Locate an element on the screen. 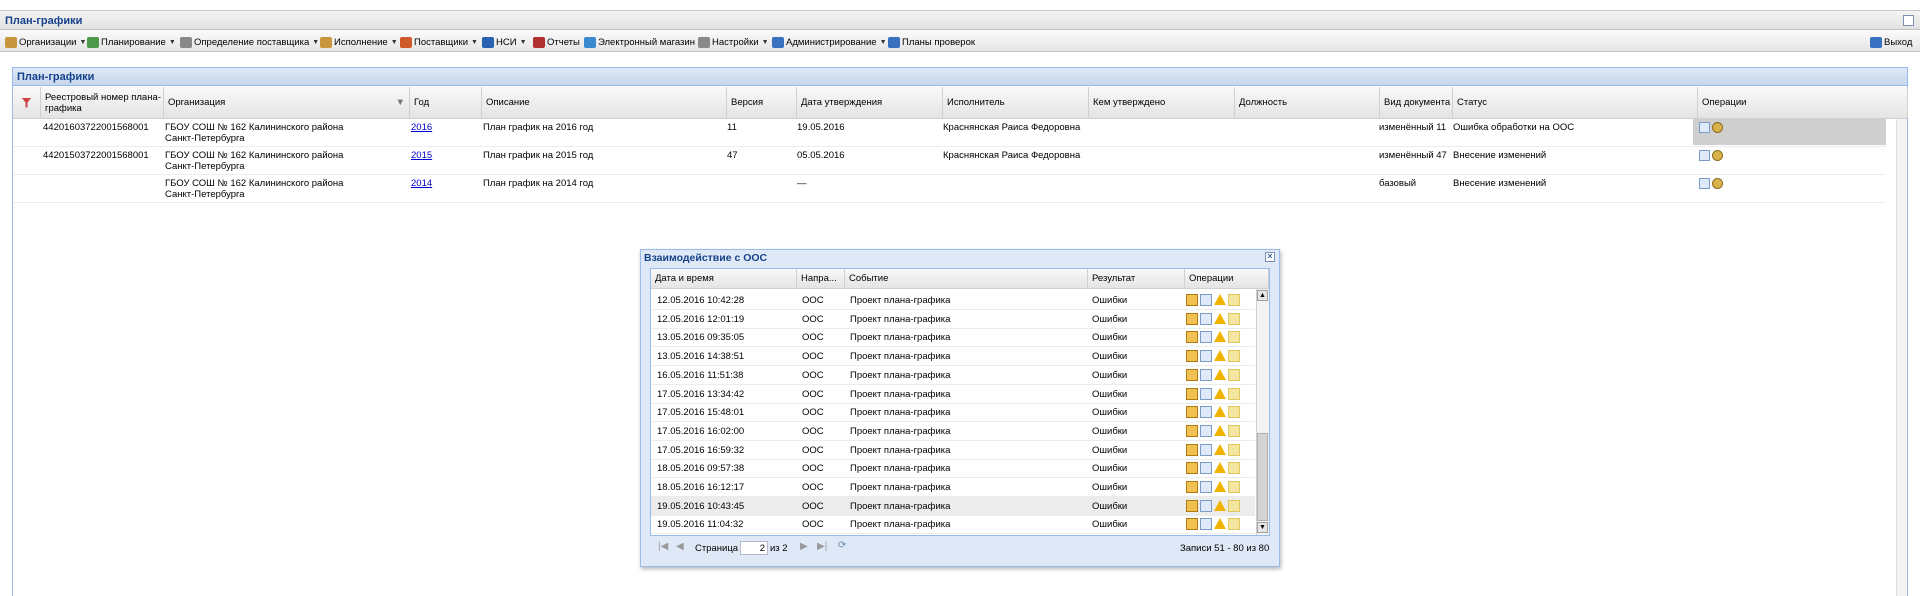  col-reg-number: Реестровый номер плана-графика is located at coordinates (102, 102).